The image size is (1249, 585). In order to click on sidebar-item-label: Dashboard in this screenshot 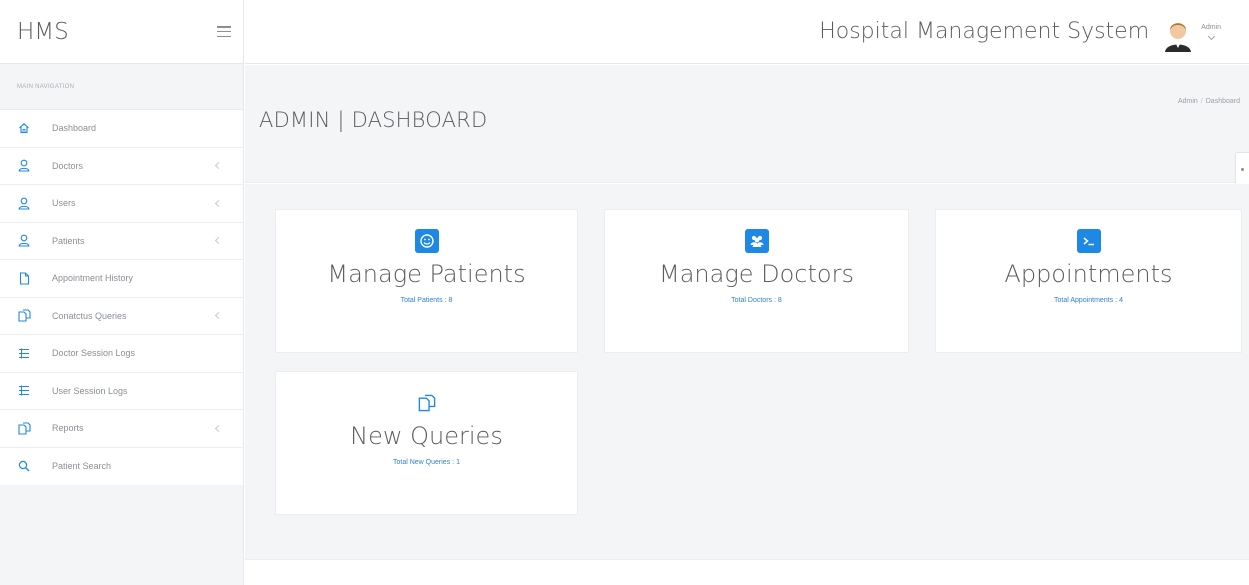, I will do `click(74, 128)`.